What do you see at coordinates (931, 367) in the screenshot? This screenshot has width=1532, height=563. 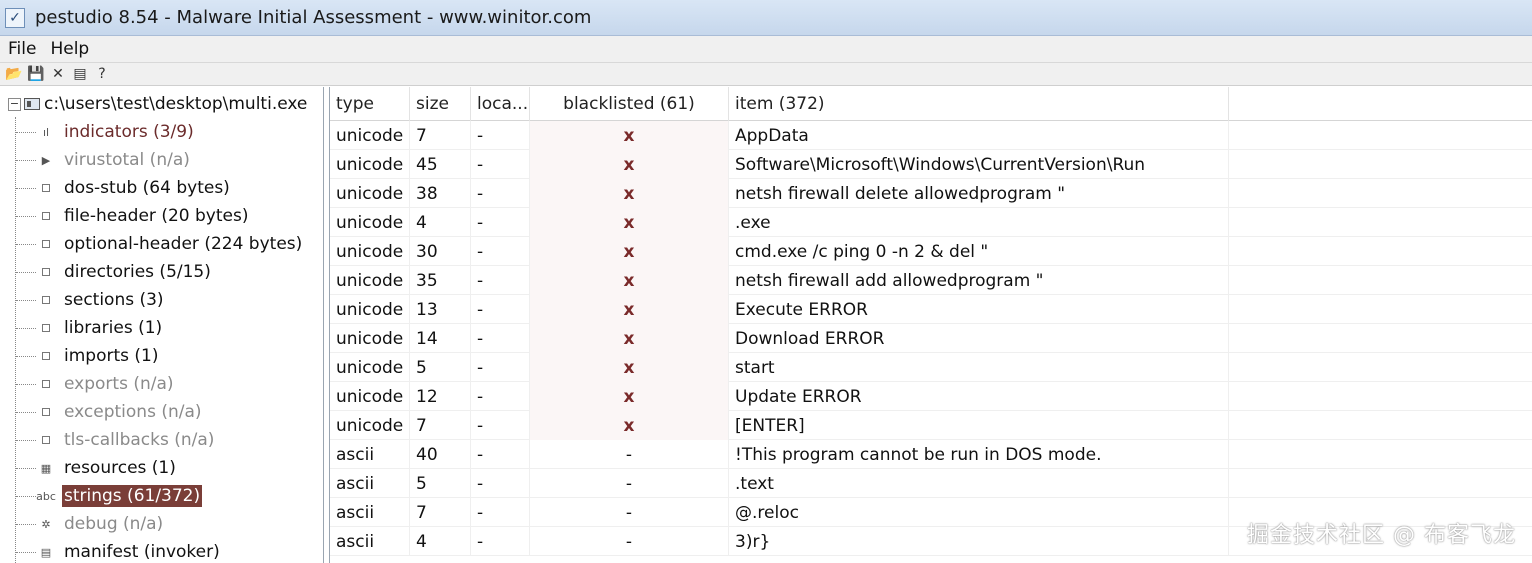 I see `table-row: unicode 5- x start` at bounding box center [931, 367].